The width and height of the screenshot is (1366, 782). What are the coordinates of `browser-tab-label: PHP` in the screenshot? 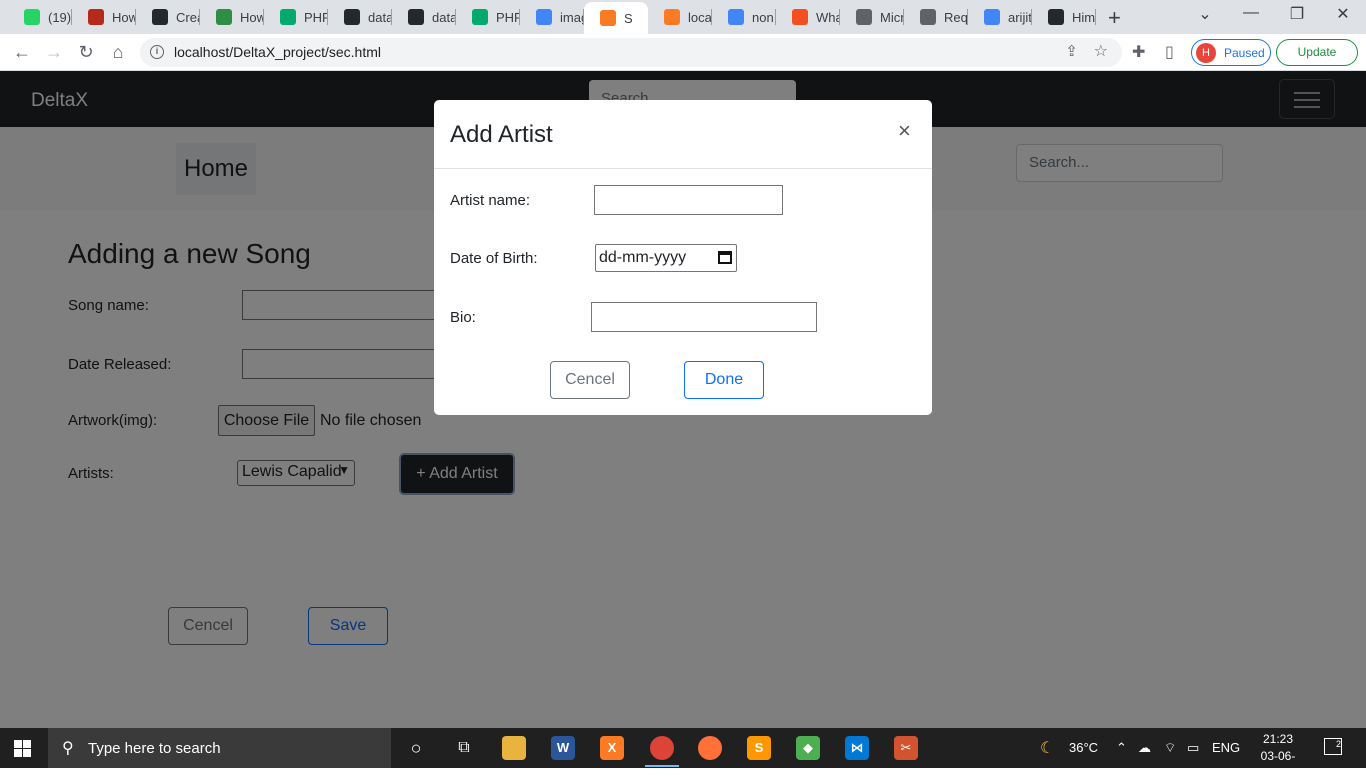 It's located at (508, 17).